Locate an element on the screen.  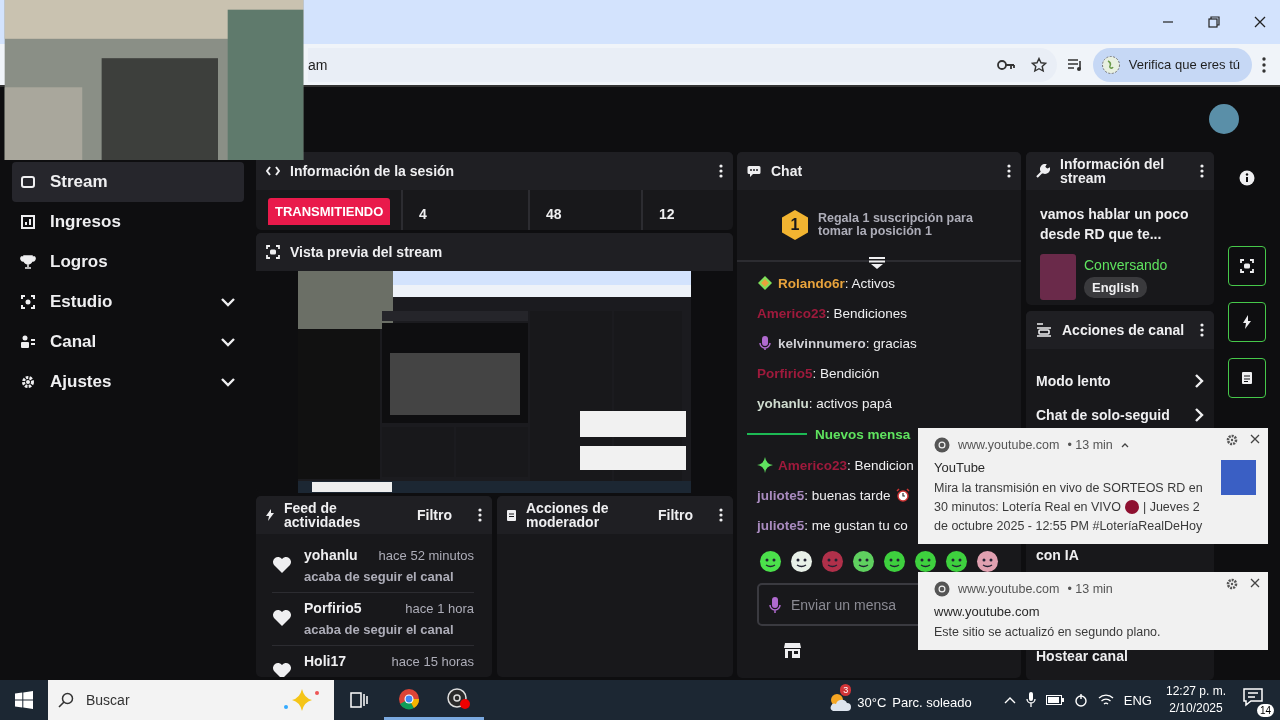
windows-start-icon is located at coordinates (24, 700).